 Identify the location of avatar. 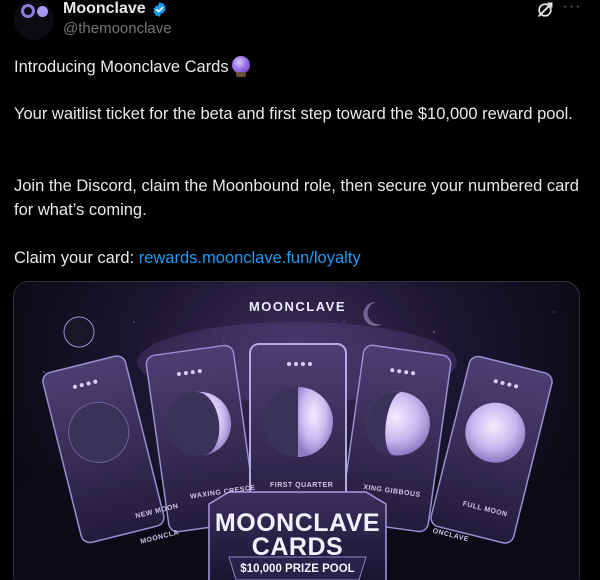
(34, 20).